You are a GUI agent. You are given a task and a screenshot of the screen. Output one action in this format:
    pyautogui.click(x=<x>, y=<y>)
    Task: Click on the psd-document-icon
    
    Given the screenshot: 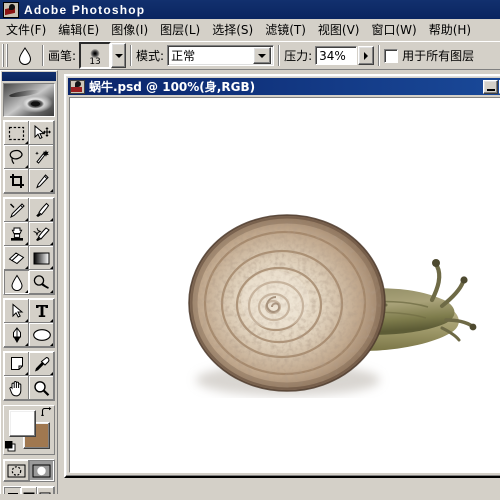 What is the action you would take?
    pyautogui.click(x=77, y=86)
    